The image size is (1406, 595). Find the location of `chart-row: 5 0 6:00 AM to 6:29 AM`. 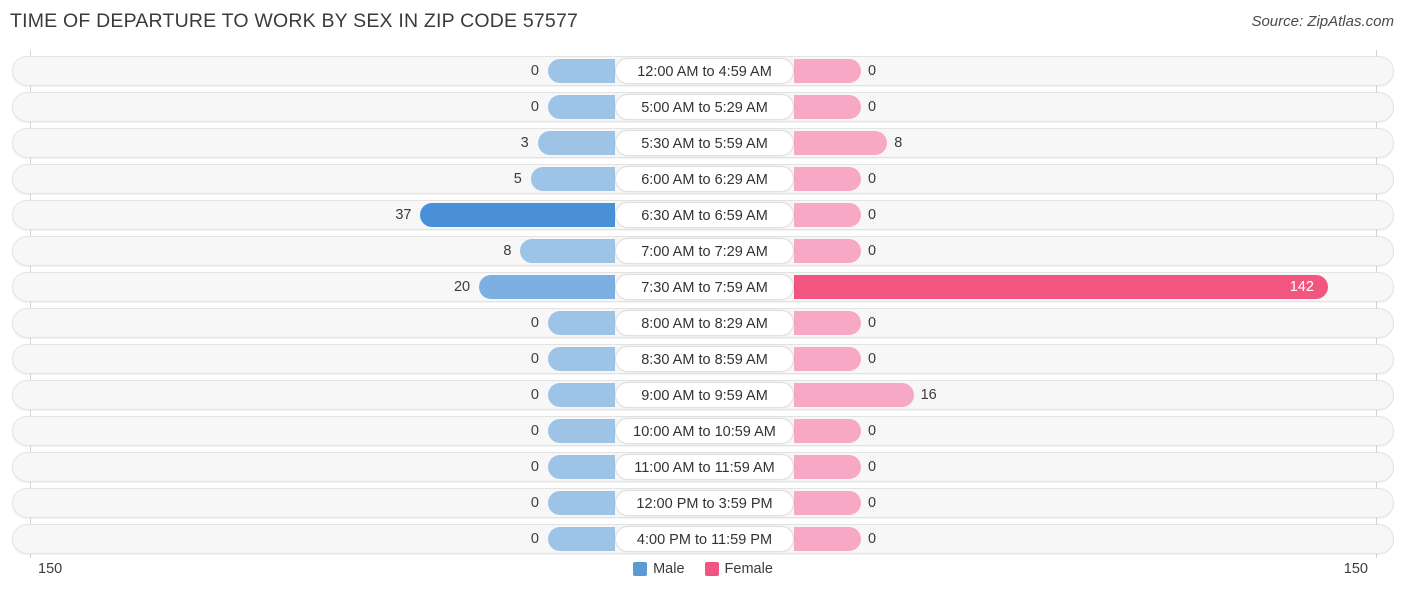

chart-row: 5 0 6:00 AM to 6:29 AM is located at coordinates (703, 179).